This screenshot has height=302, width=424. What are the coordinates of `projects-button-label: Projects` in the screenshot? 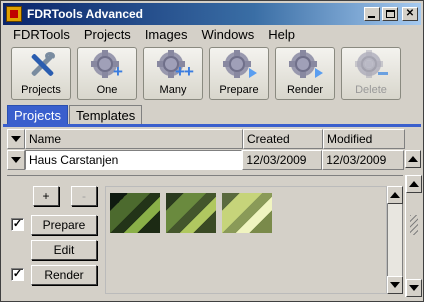 It's located at (41, 90).